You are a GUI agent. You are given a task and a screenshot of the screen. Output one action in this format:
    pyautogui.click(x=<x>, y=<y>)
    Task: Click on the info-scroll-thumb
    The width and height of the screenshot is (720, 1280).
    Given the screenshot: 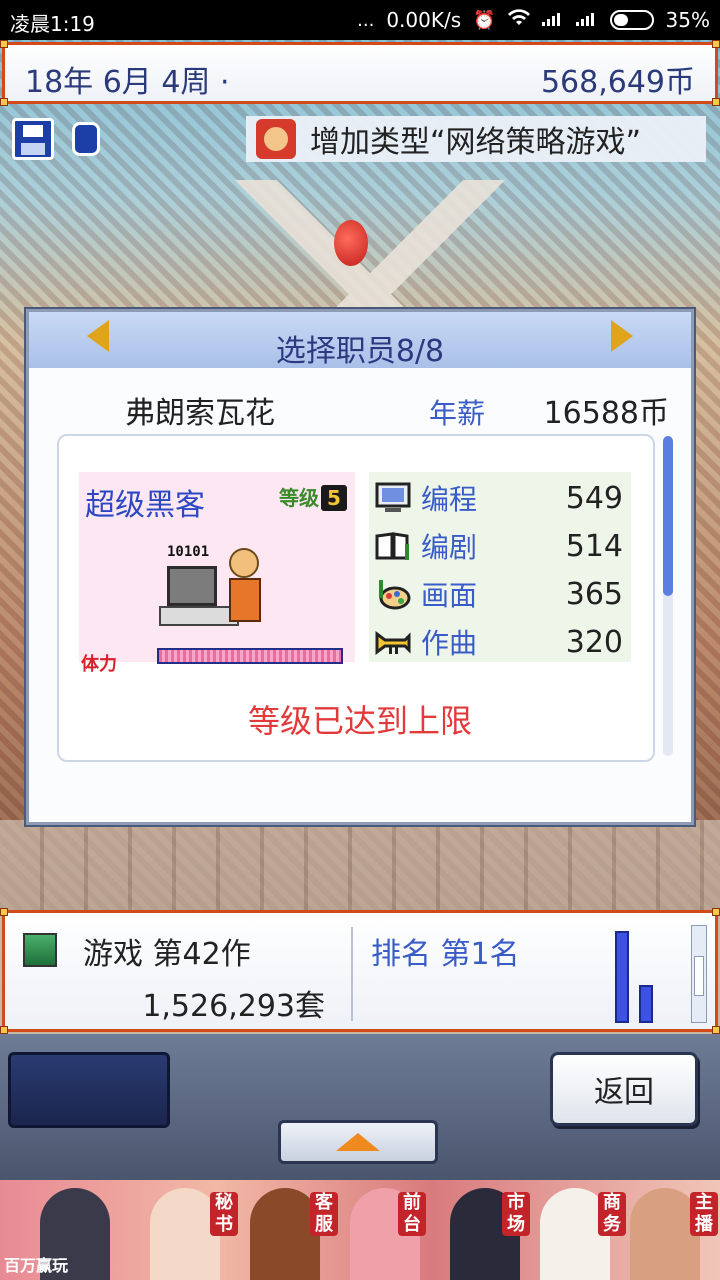 What is the action you would take?
    pyautogui.click(x=699, y=976)
    